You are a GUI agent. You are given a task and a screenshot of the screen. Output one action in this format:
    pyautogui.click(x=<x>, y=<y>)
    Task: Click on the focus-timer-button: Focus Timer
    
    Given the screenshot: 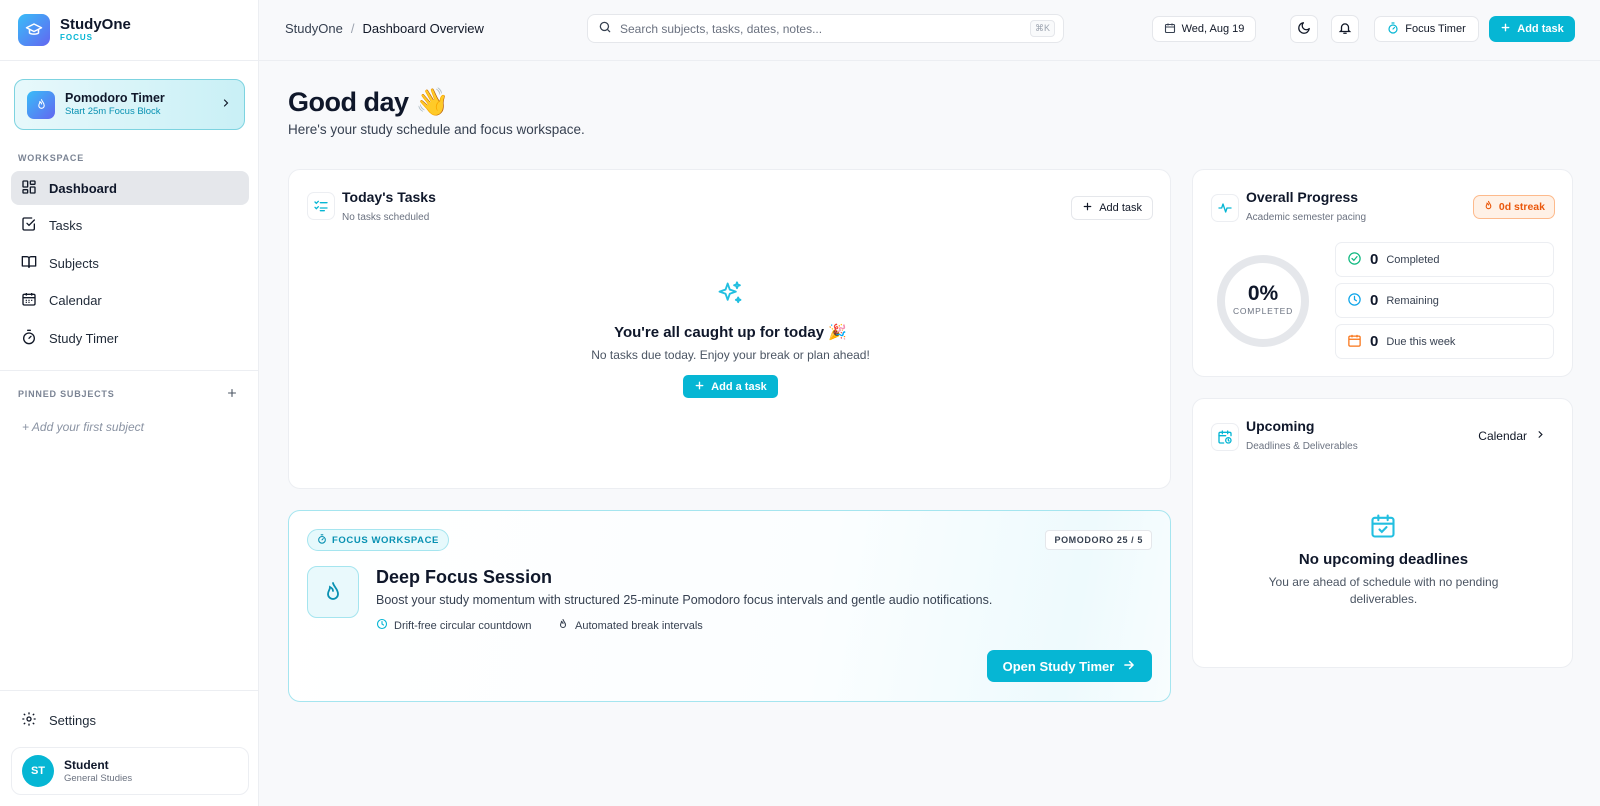 What is the action you would take?
    pyautogui.click(x=1426, y=29)
    